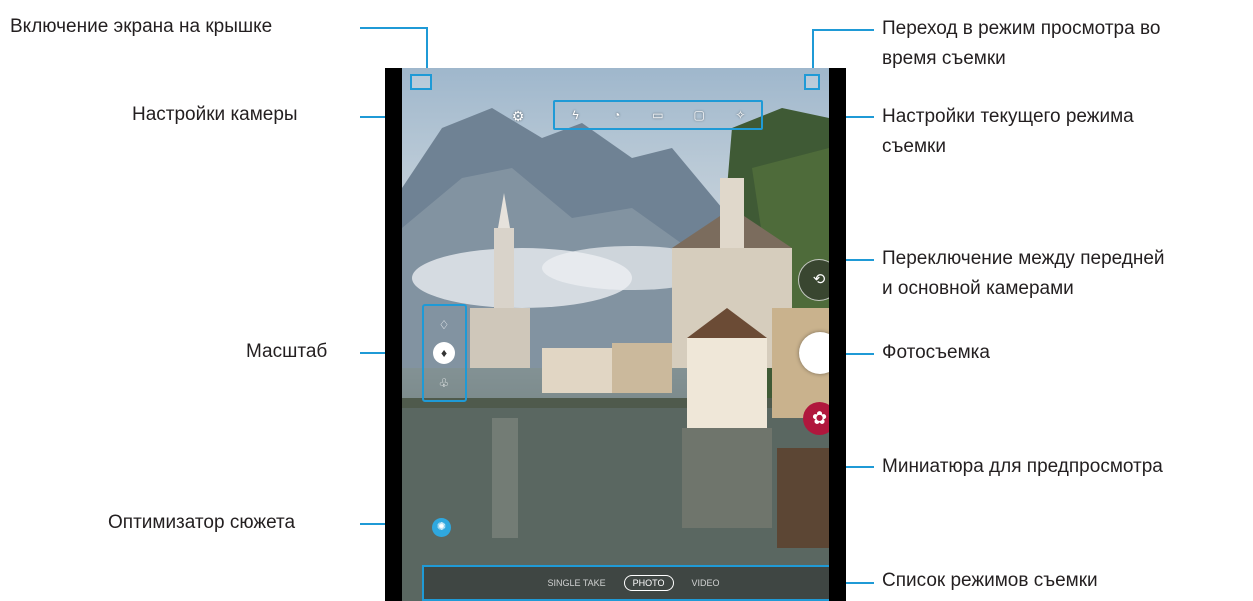  I want to click on label-take-photo: Фотосъемка, so click(936, 352).